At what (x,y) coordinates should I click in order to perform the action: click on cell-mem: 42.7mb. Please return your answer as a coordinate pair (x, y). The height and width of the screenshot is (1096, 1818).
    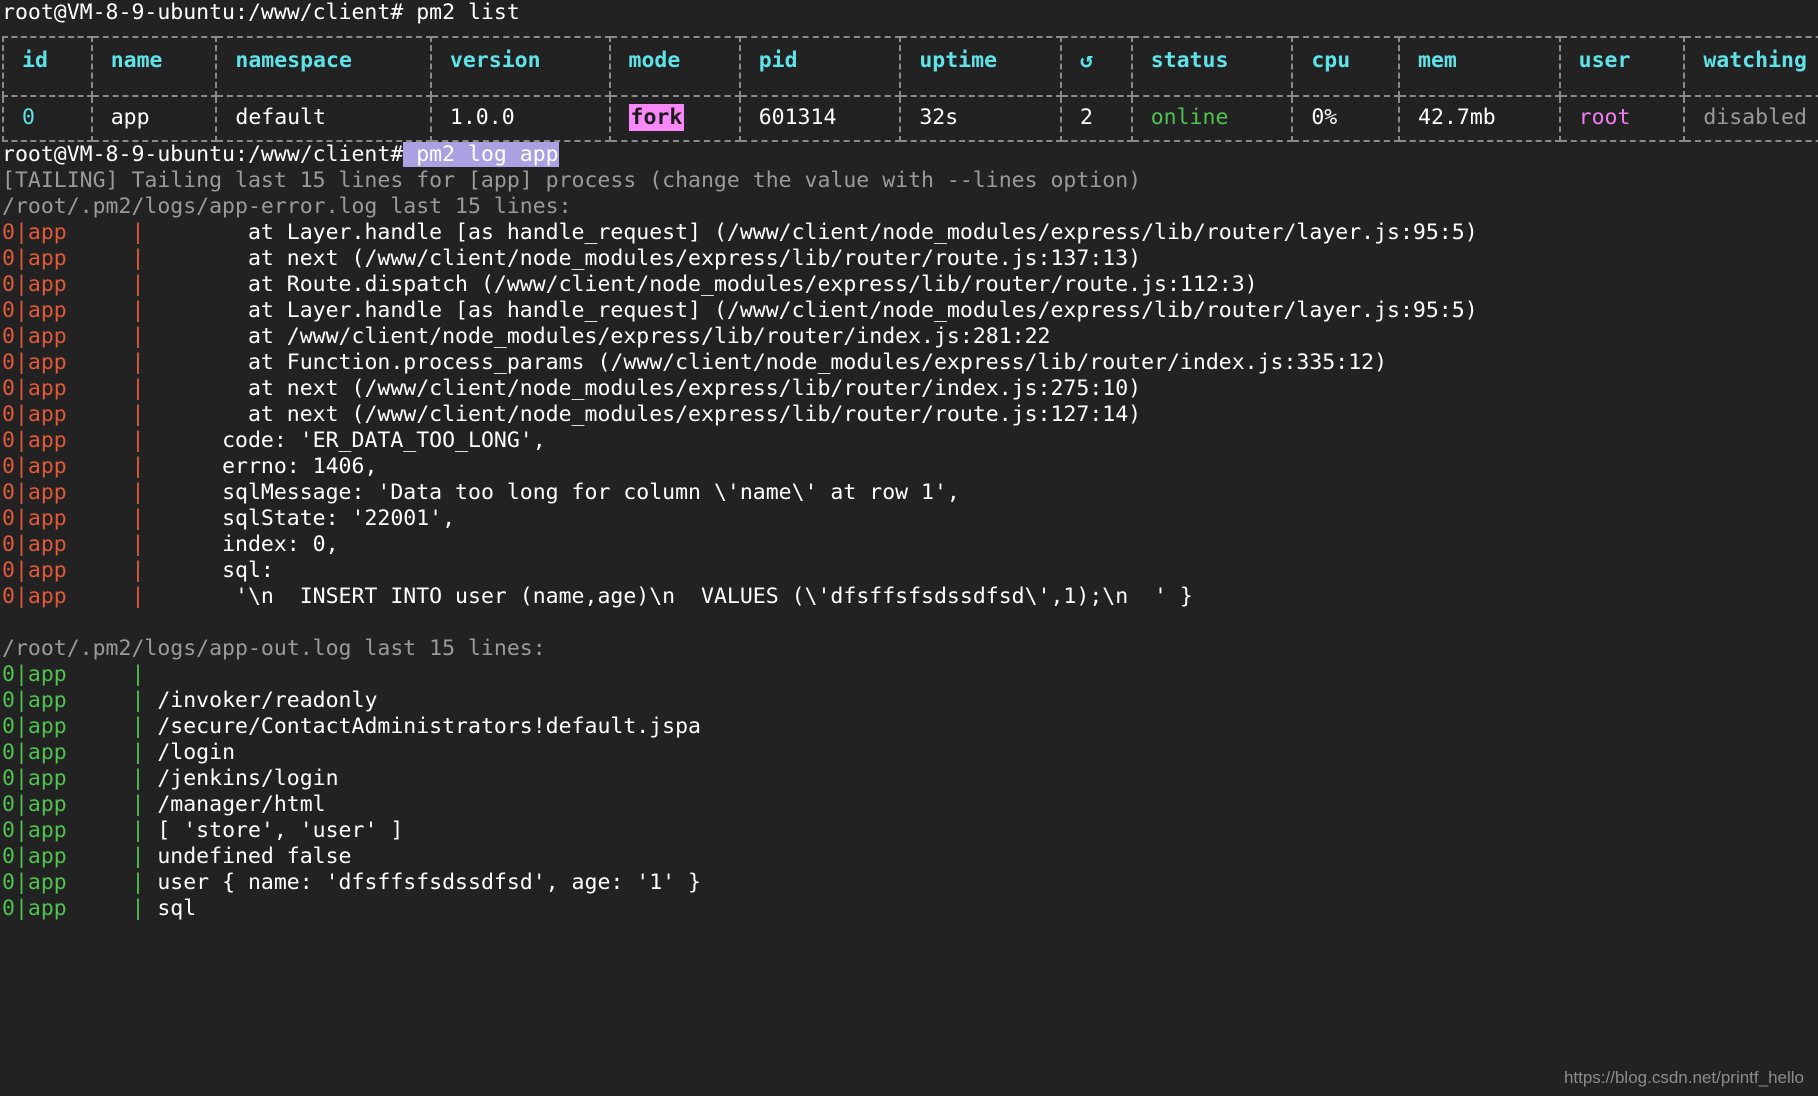
    Looking at the image, I should click on (1479, 118).